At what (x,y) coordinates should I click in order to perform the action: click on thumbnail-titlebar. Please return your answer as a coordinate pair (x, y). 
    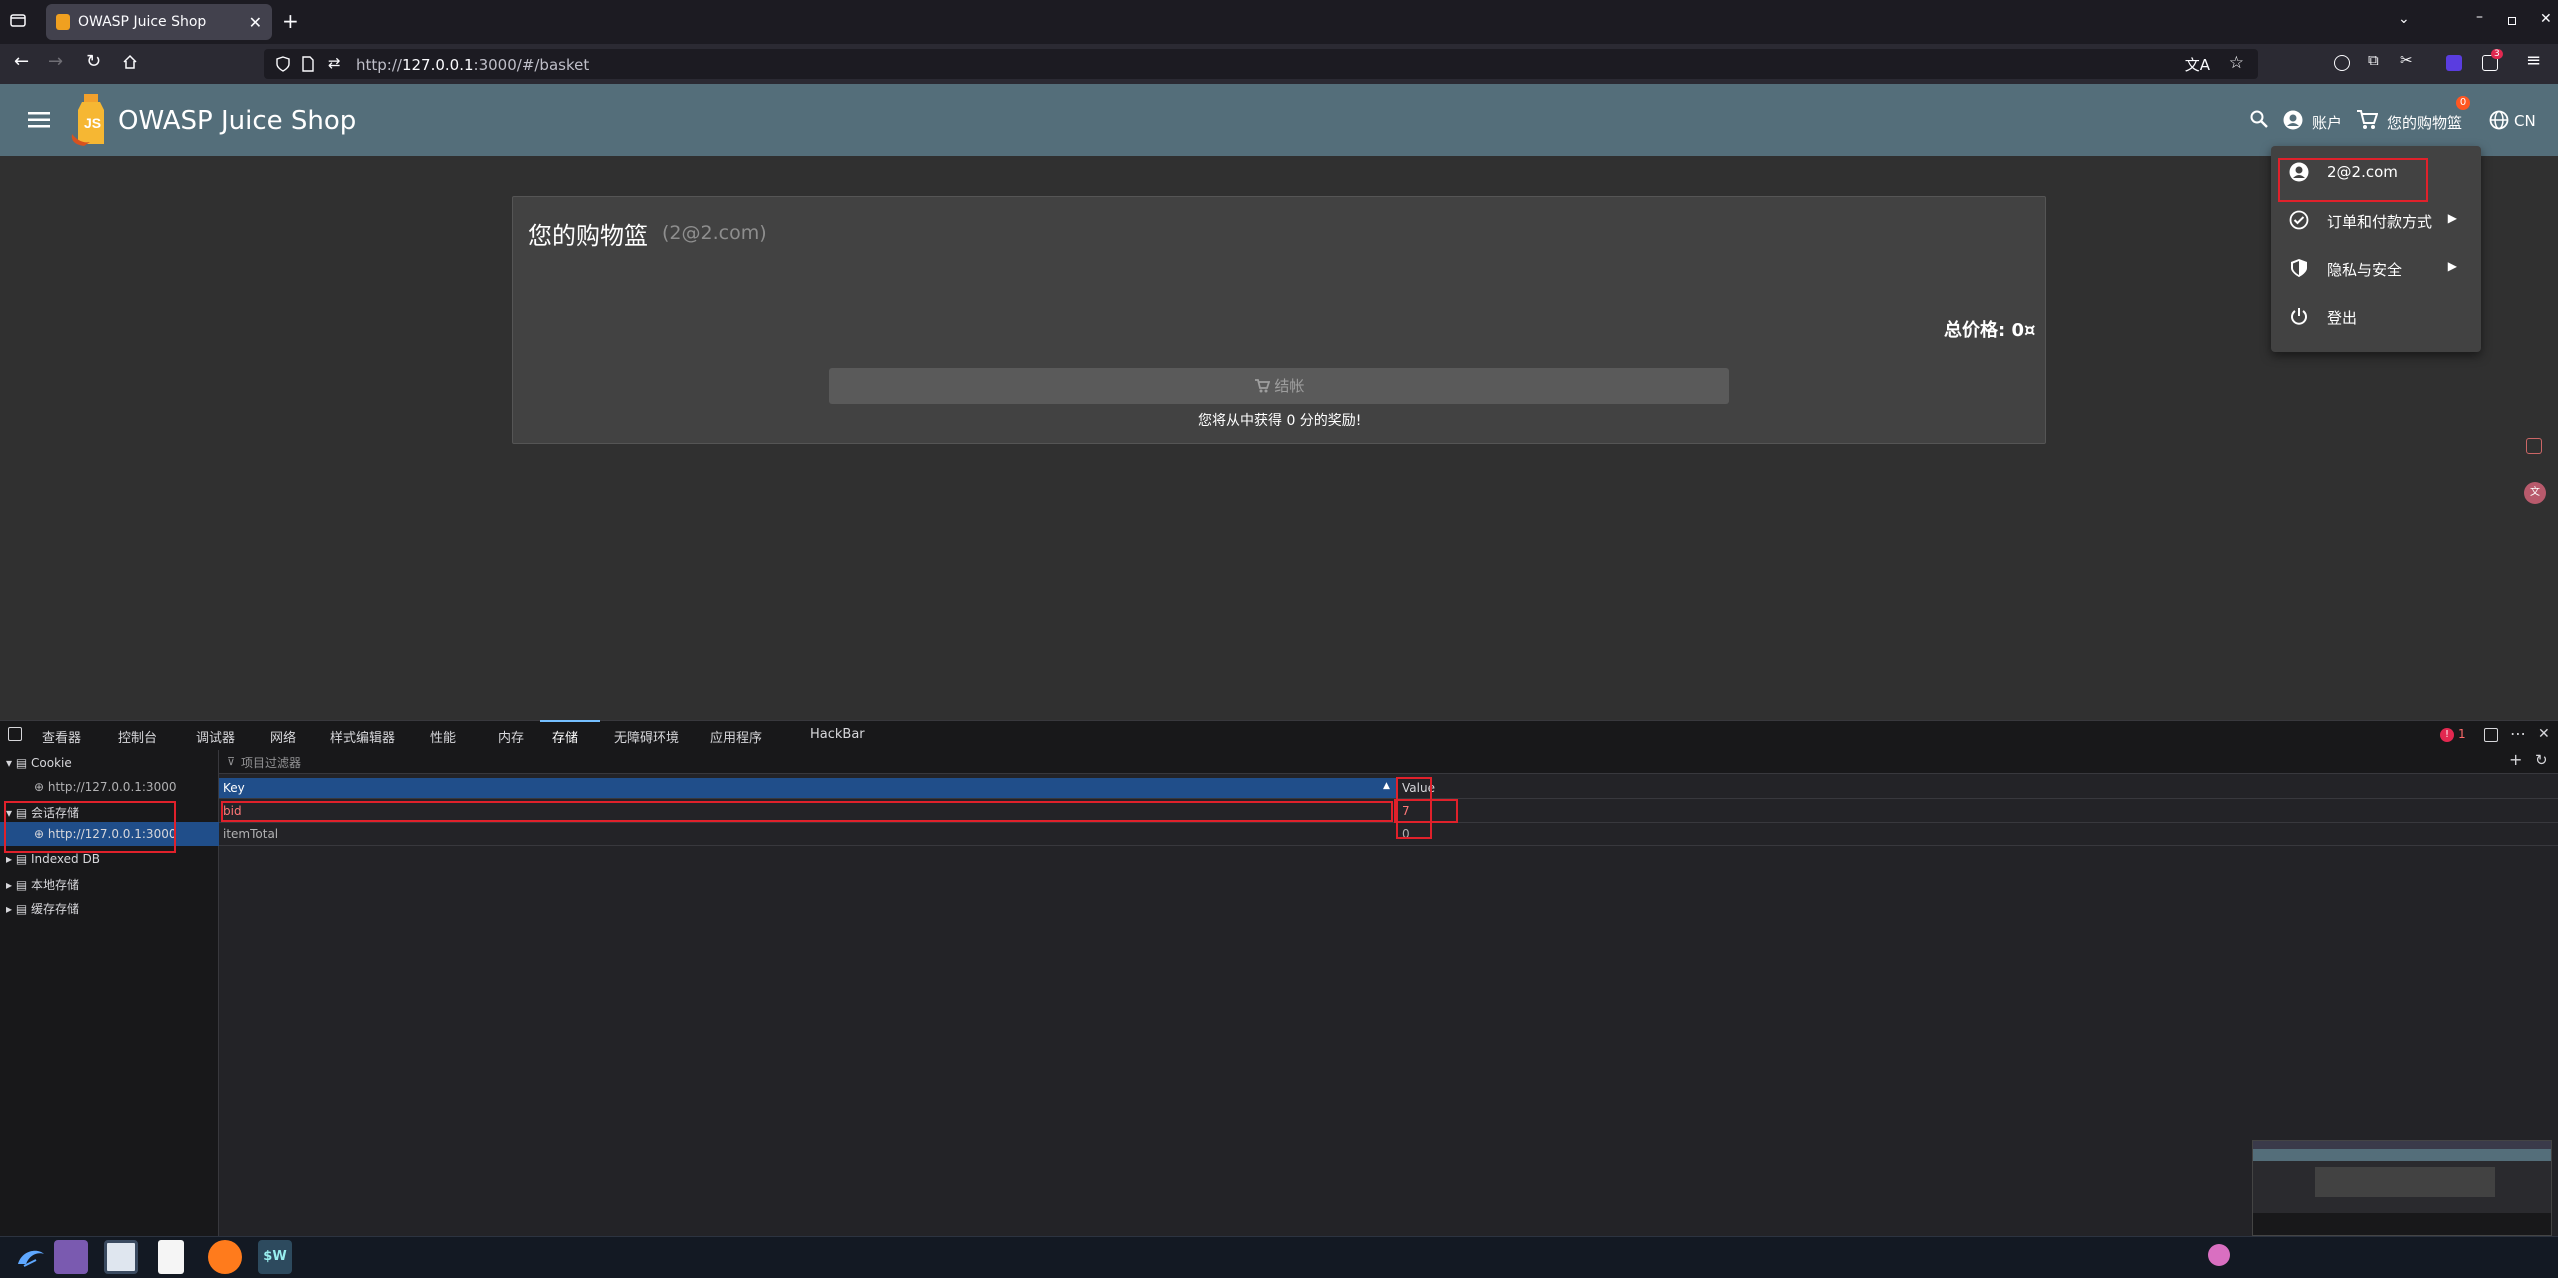
    Looking at the image, I should click on (2402, 1145).